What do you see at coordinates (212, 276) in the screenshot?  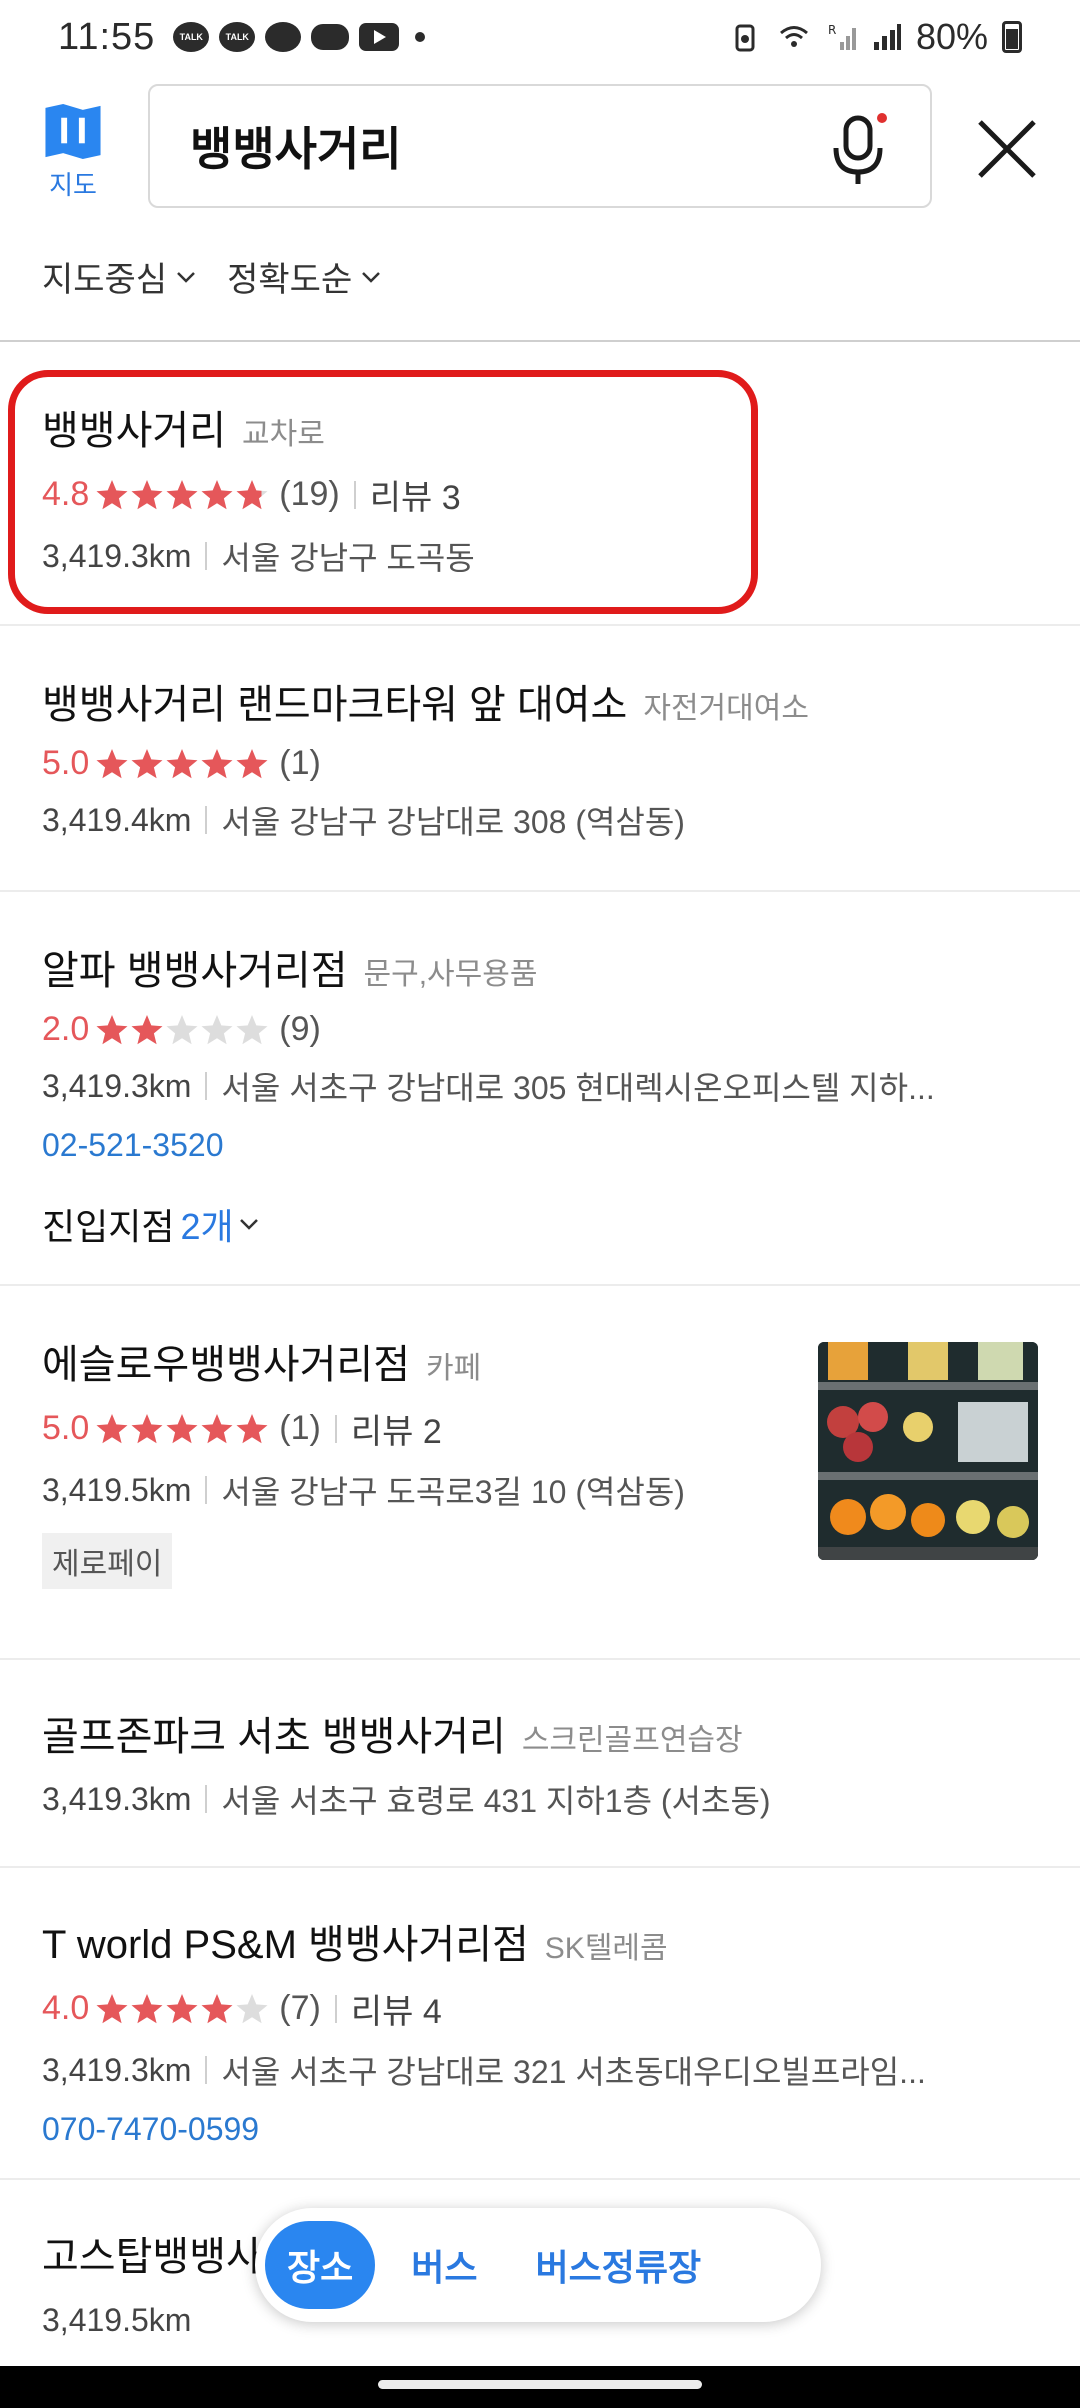 I see `filter-bar: 지도중심 정확도순` at bounding box center [212, 276].